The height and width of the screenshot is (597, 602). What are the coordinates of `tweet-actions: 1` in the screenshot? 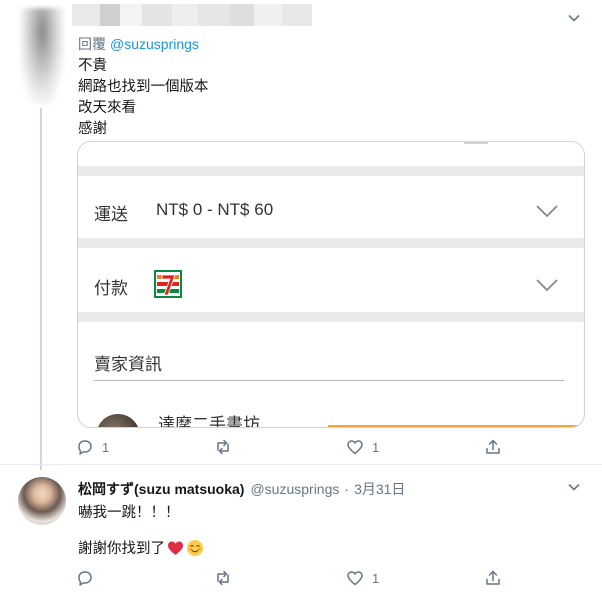 It's located at (296, 579).